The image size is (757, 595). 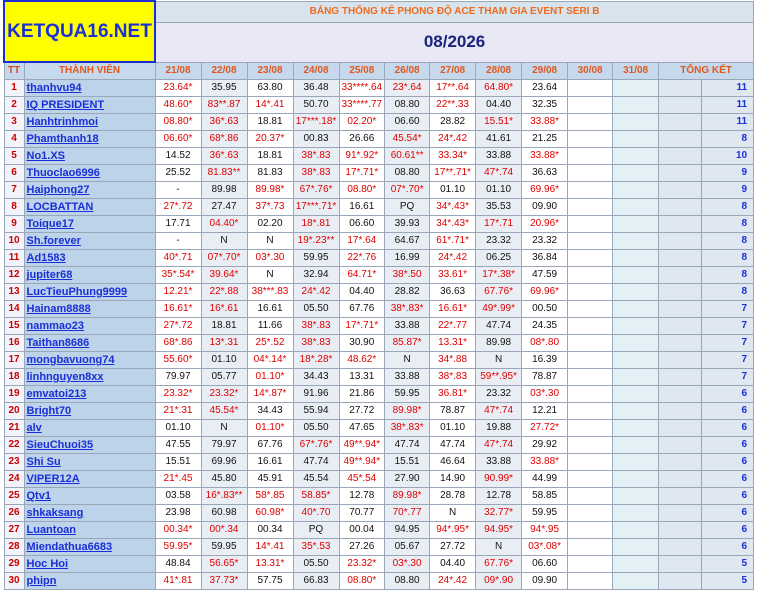 What do you see at coordinates (270, 309) in the screenshot?
I see `score-cell: 16.61` at bounding box center [270, 309].